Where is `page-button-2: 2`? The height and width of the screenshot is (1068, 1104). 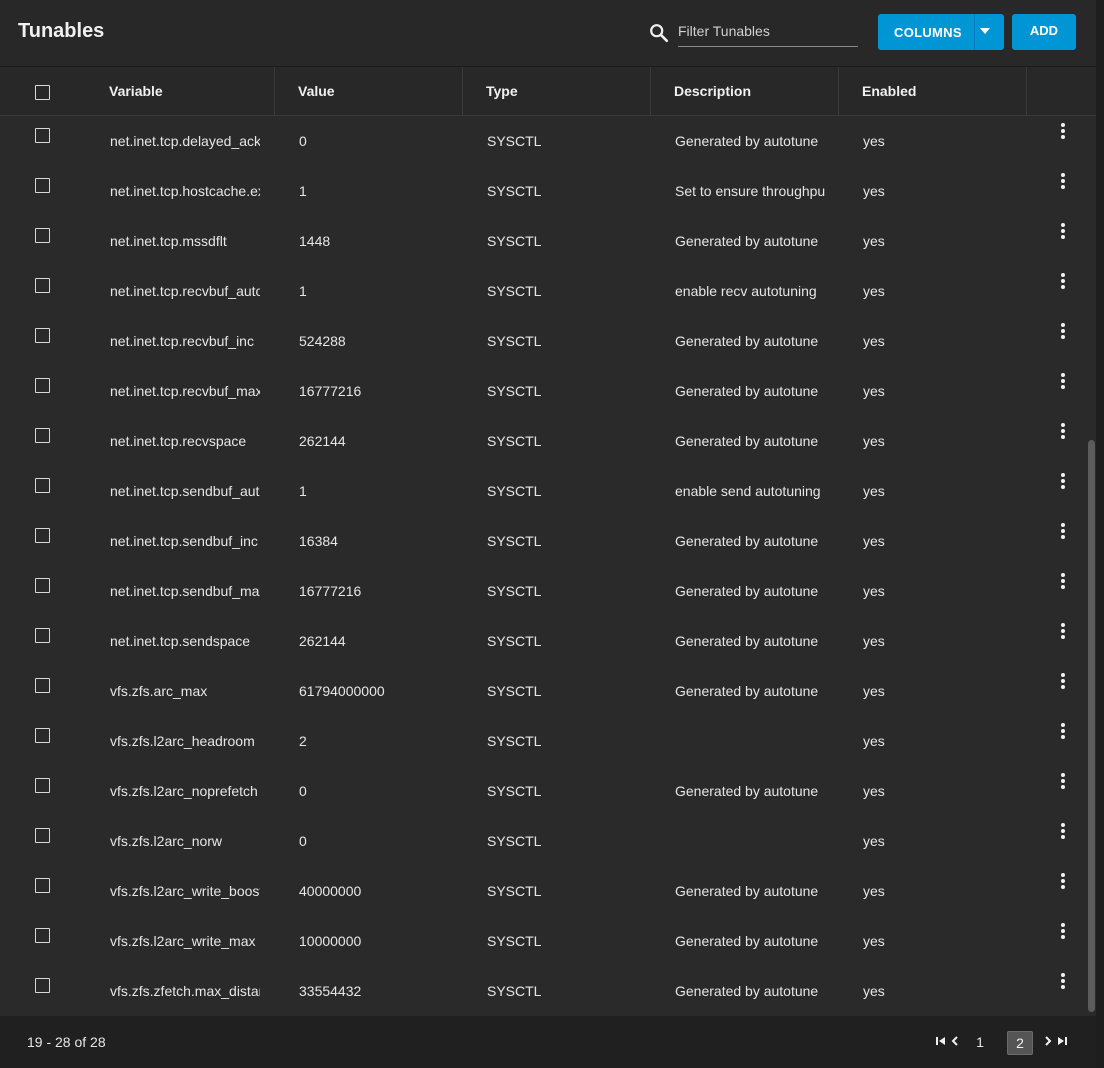
page-button-2: 2 is located at coordinates (1020, 1043).